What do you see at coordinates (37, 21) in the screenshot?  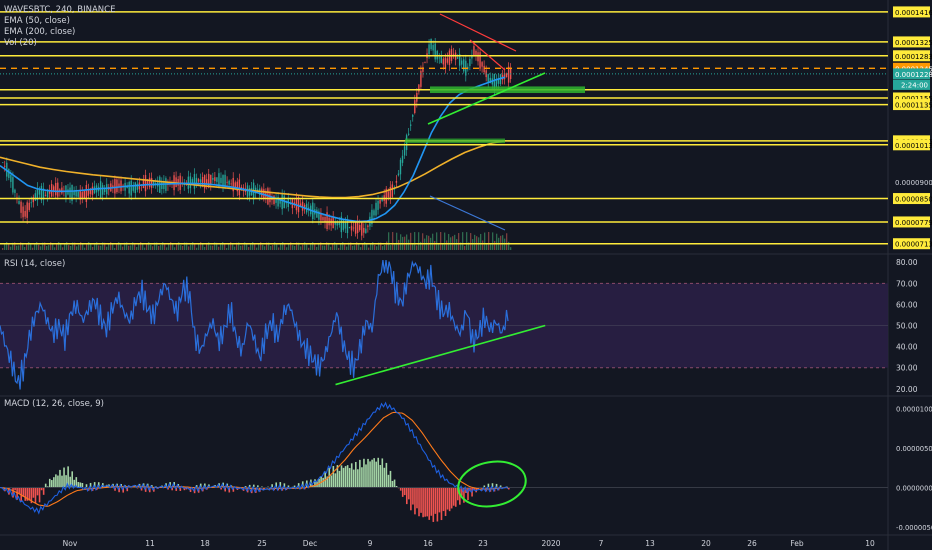 I see `ema50-legend: EMA (50, close)` at bounding box center [37, 21].